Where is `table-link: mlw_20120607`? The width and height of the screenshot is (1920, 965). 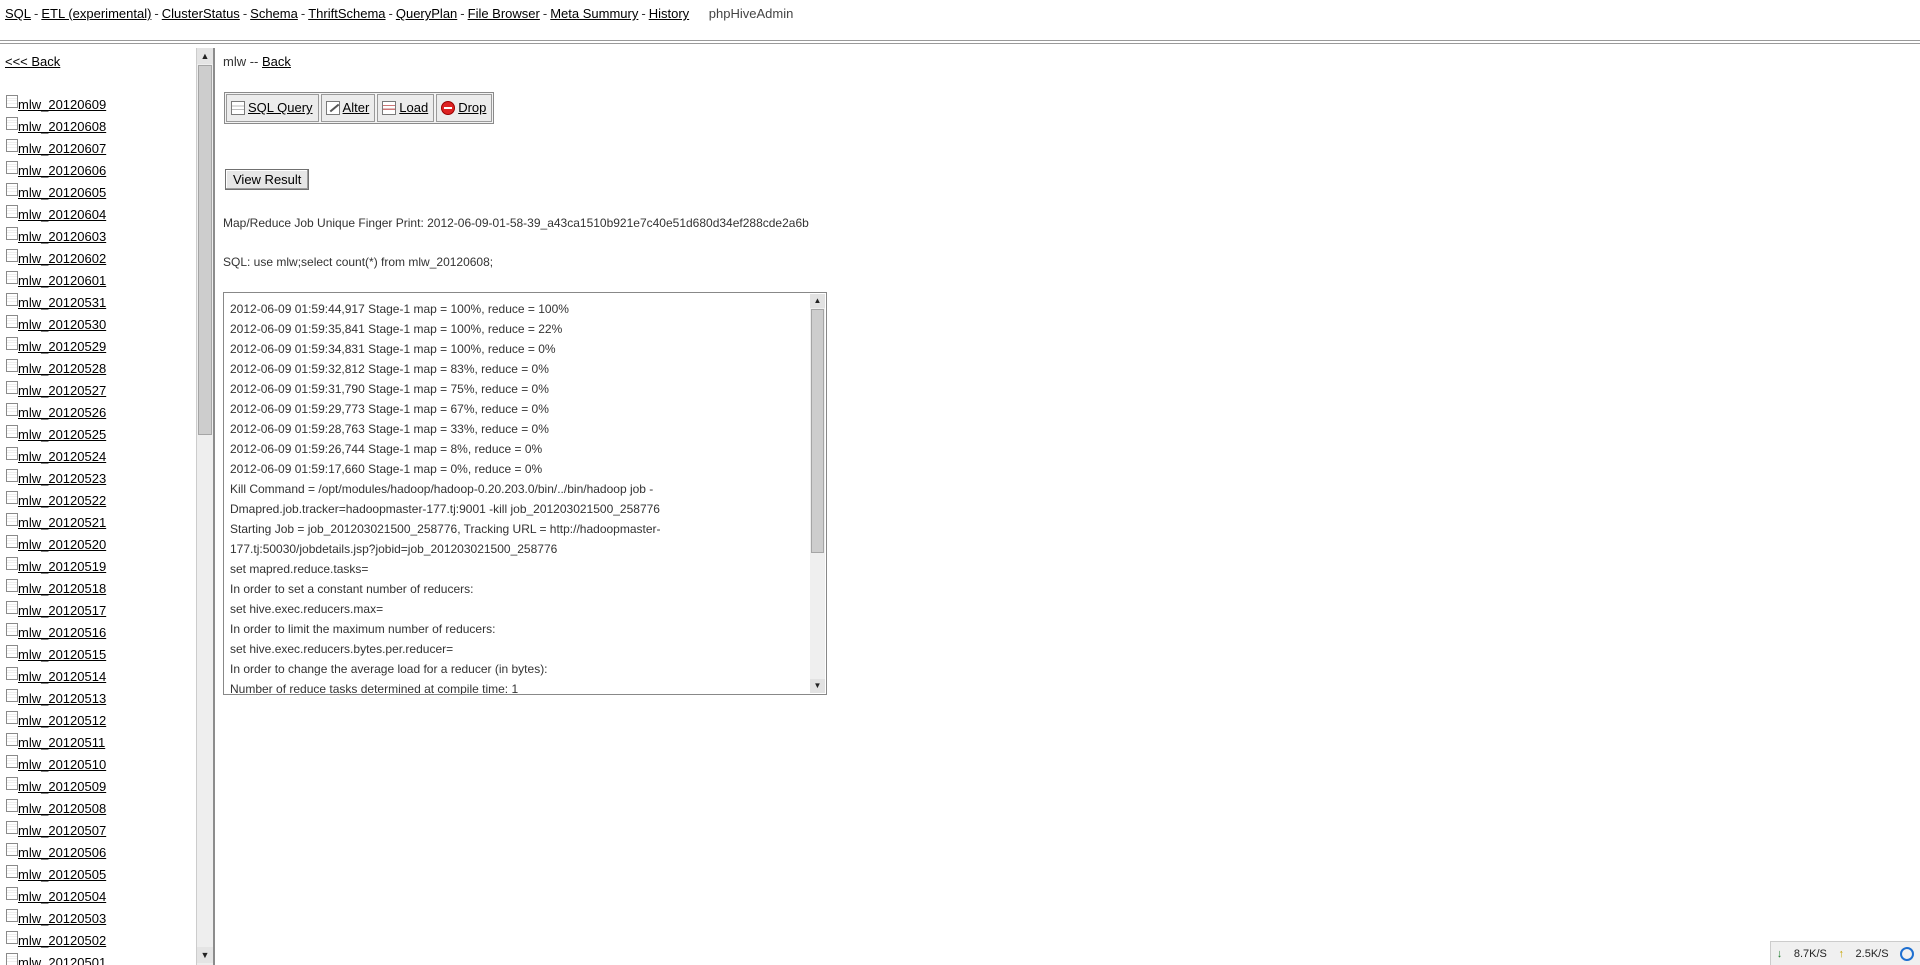 table-link: mlw_20120607 is located at coordinates (62, 148).